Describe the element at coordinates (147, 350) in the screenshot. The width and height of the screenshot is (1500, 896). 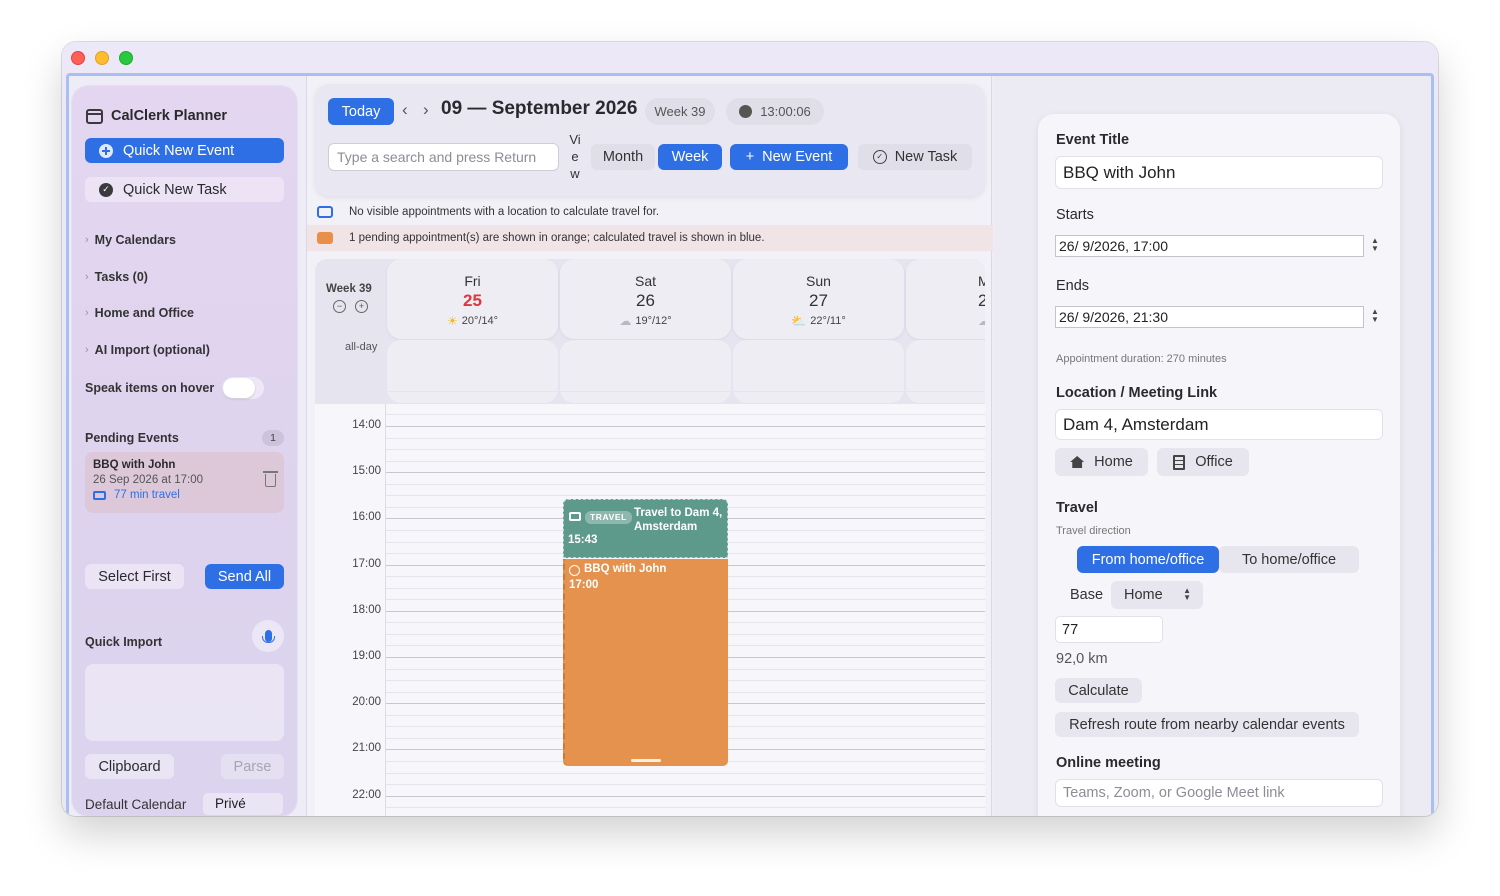
I see `section-ai-import: › AI Import (optional)` at that location.